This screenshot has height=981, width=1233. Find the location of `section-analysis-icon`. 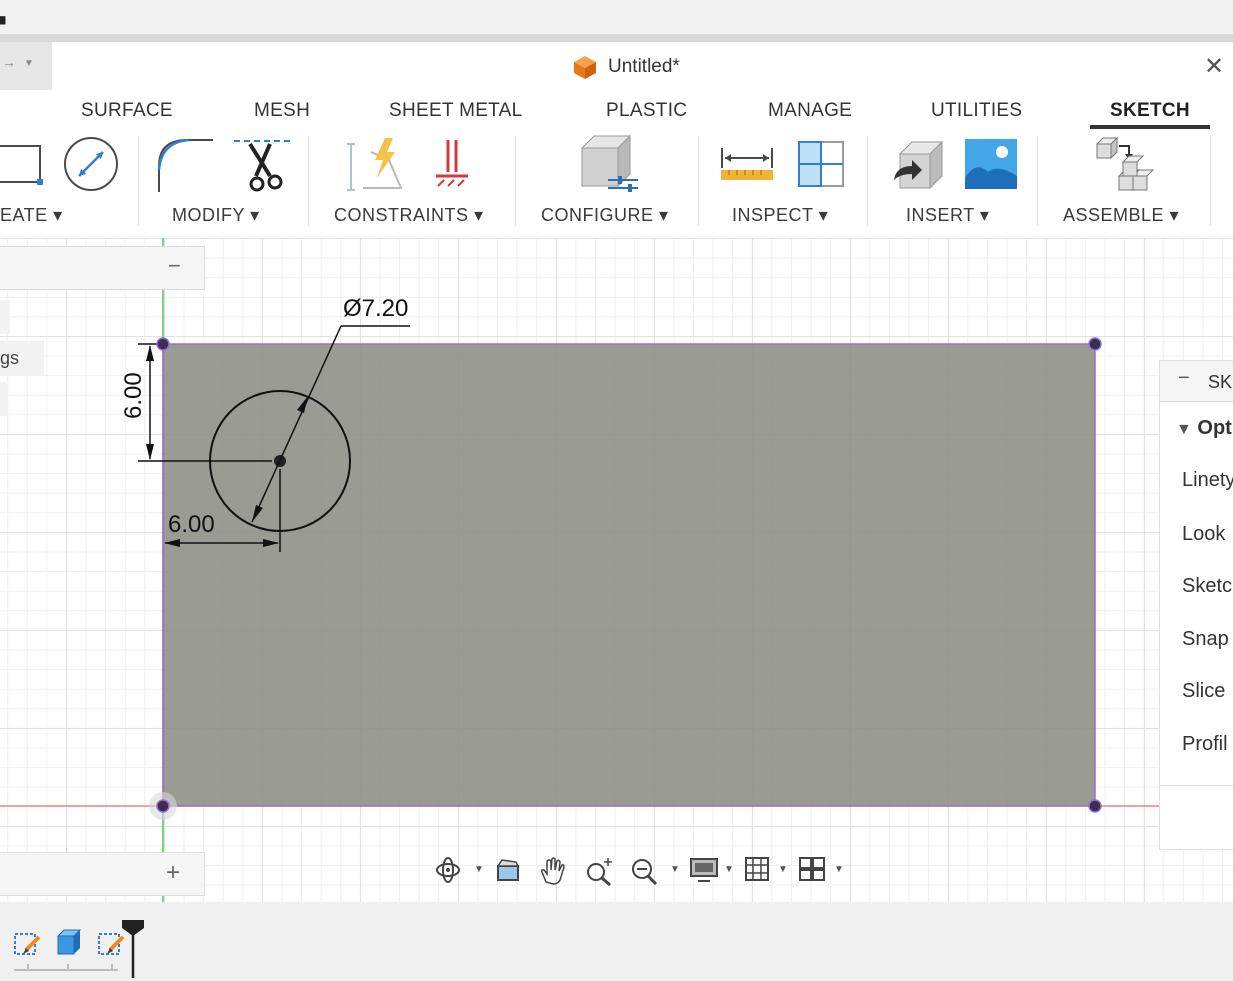

section-analysis-icon is located at coordinates (821, 164).